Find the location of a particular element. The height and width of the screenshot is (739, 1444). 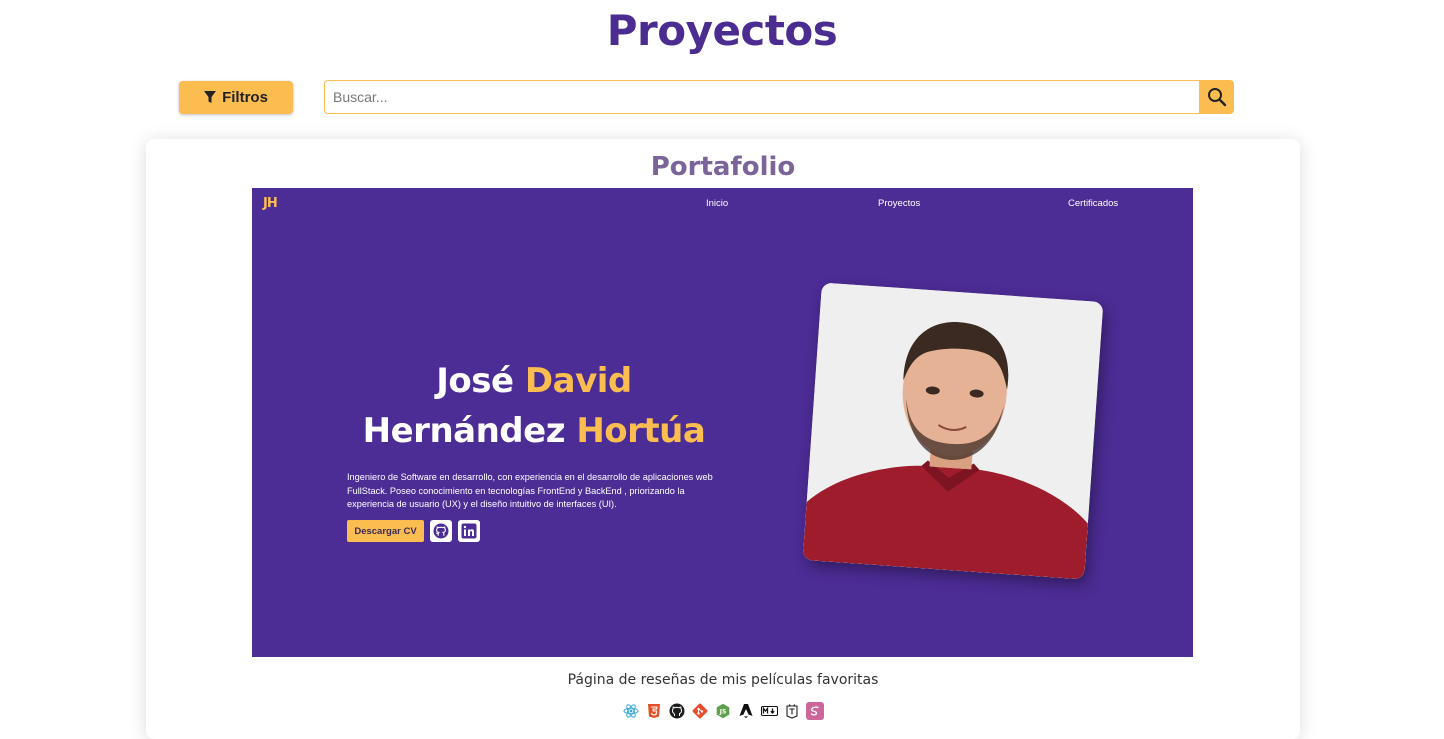

filter-button: Filtros is located at coordinates (236, 97).